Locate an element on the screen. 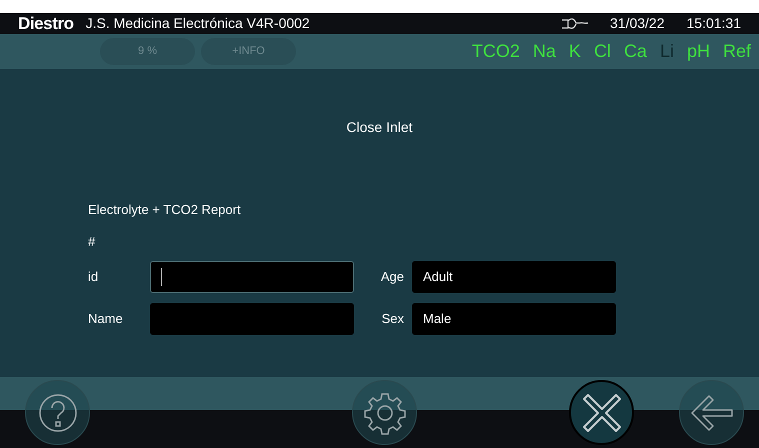  settings-icon is located at coordinates (384, 412).